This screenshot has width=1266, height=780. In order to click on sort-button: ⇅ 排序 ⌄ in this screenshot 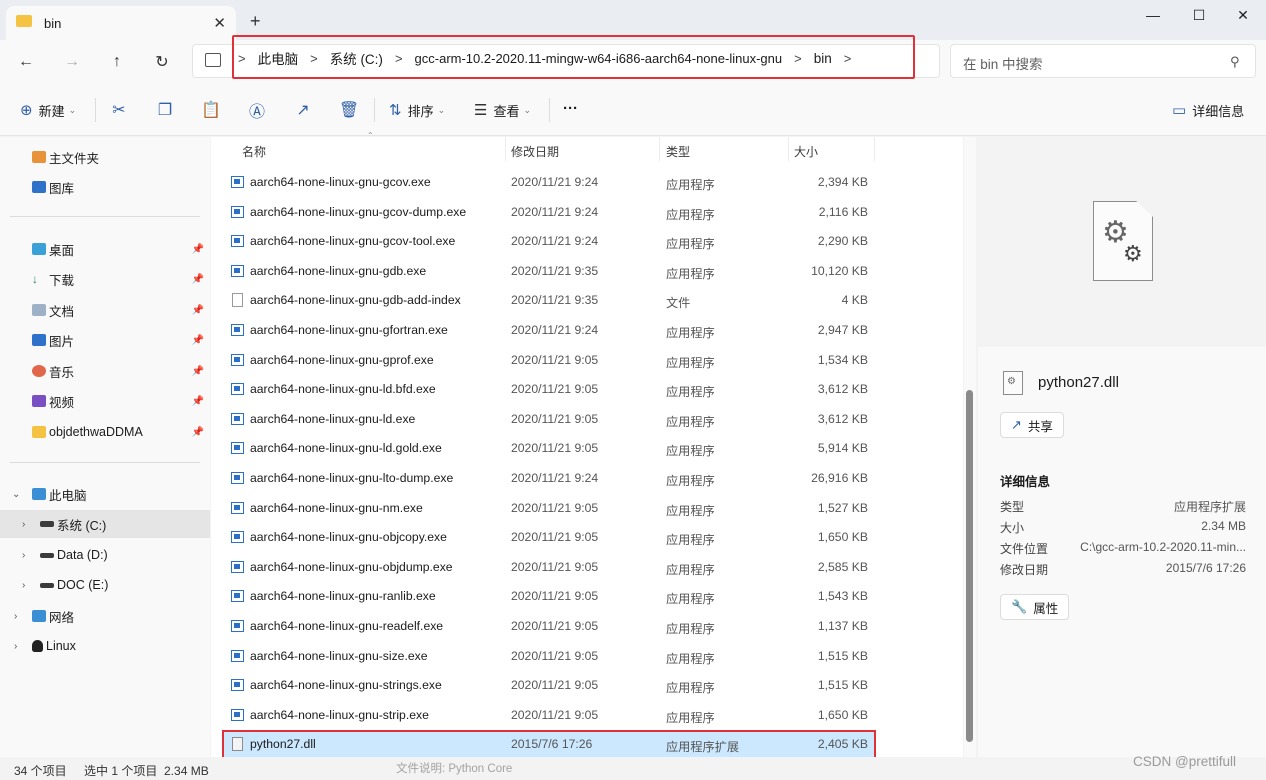, I will do `click(417, 110)`.